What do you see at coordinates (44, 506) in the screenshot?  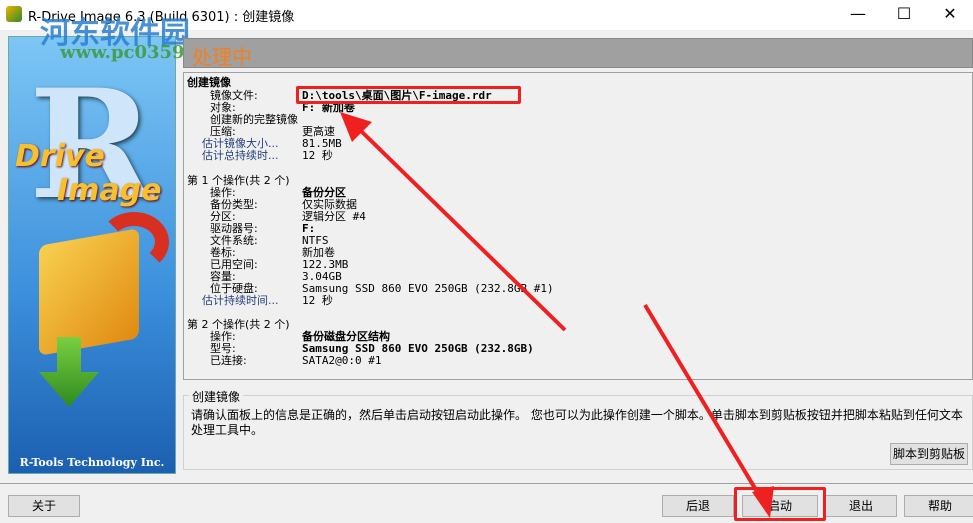 I see `about-button: 关于` at bounding box center [44, 506].